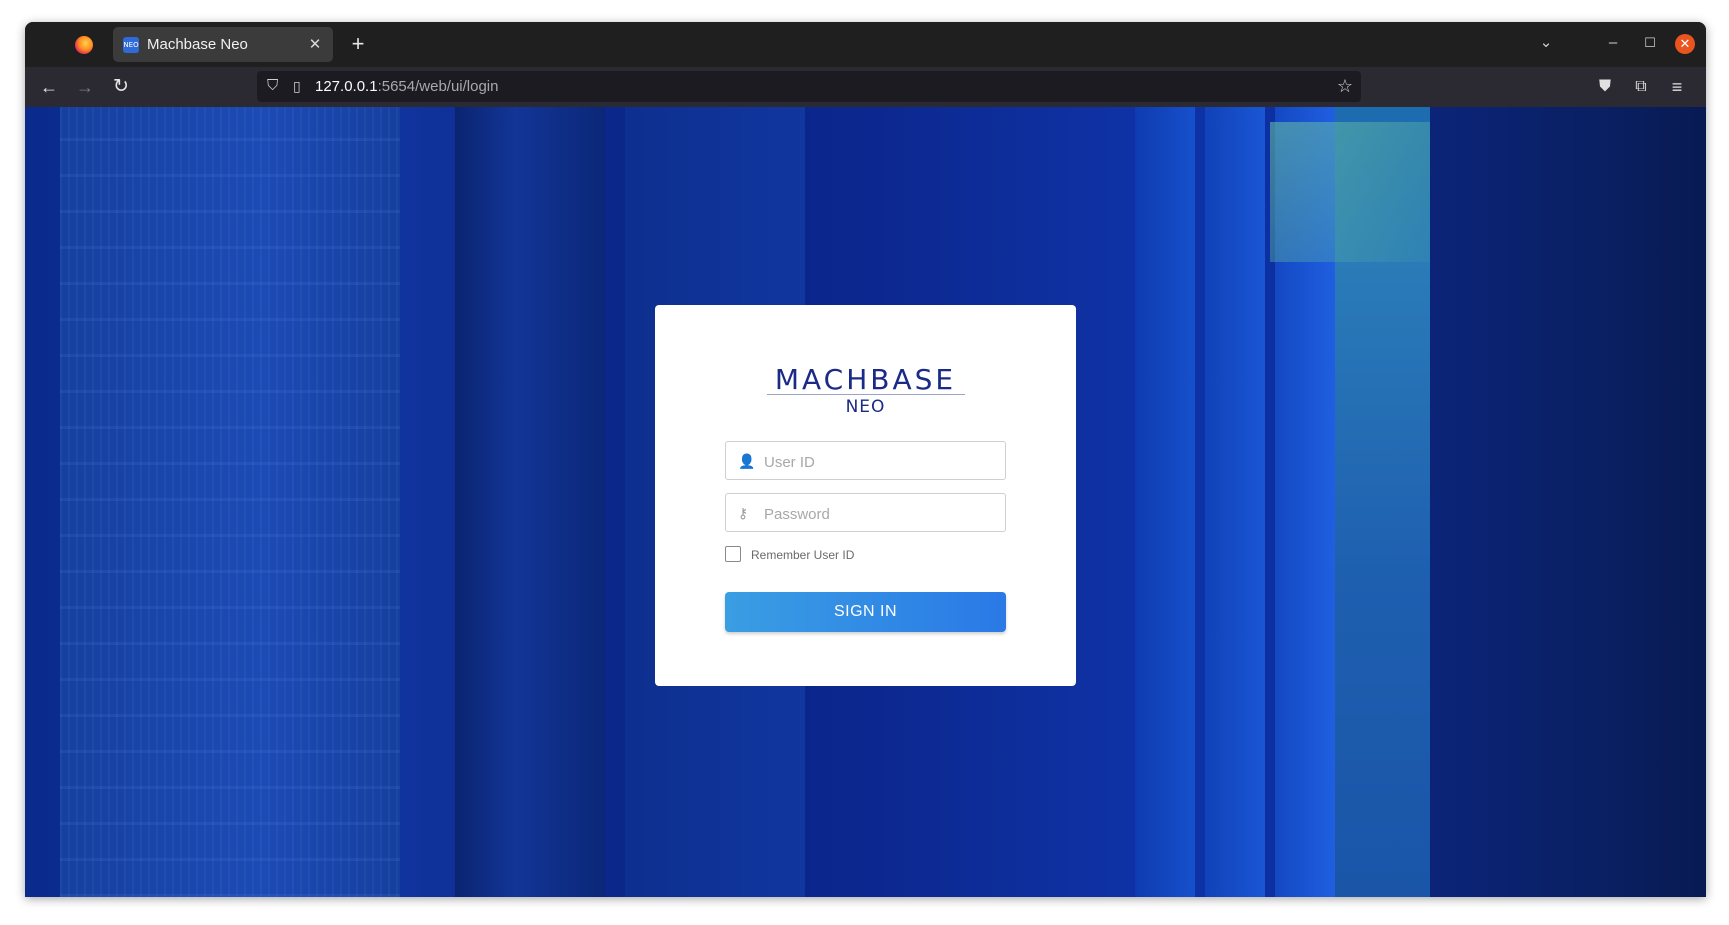 This screenshot has height=925, width=1729. Describe the element at coordinates (743, 513) in the screenshot. I see `key-icon: ⚷` at that location.